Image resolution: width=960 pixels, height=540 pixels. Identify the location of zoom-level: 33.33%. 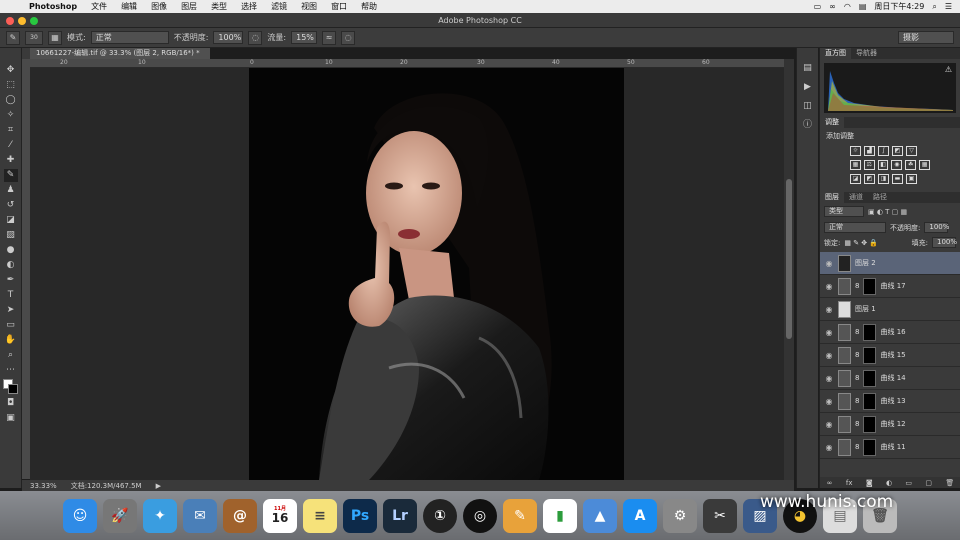
(43, 486).